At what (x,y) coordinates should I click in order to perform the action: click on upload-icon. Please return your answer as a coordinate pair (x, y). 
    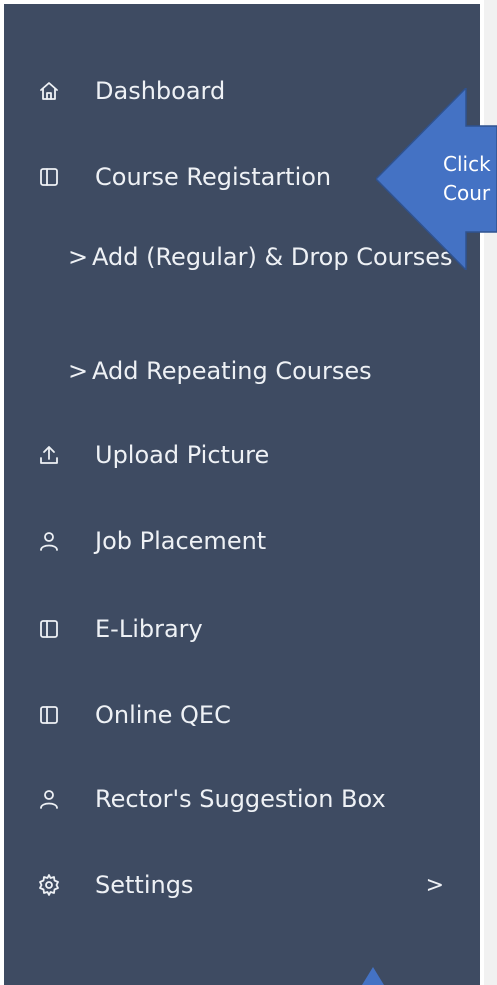
    Looking at the image, I should click on (49, 455).